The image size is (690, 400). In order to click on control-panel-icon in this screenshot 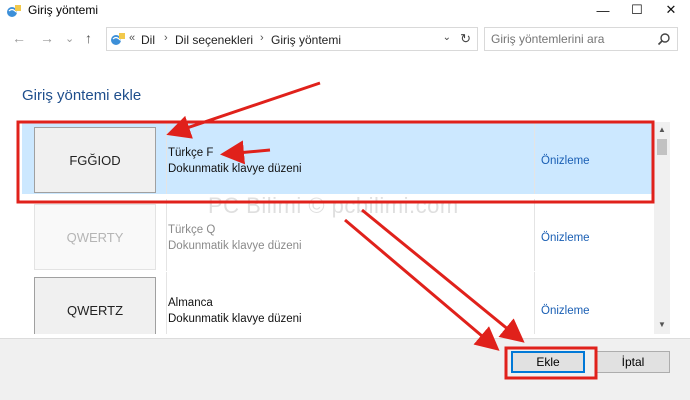, I will do `click(118, 39)`.